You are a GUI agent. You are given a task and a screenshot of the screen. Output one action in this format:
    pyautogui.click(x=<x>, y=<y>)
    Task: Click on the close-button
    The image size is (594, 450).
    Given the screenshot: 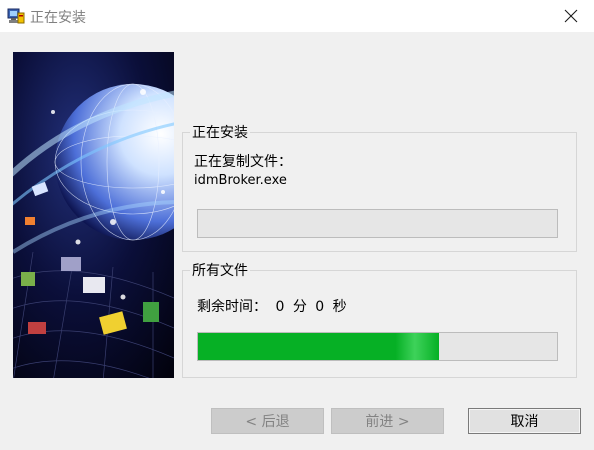 What is the action you would take?
    pyautogui.click(x=571, y=16)
    